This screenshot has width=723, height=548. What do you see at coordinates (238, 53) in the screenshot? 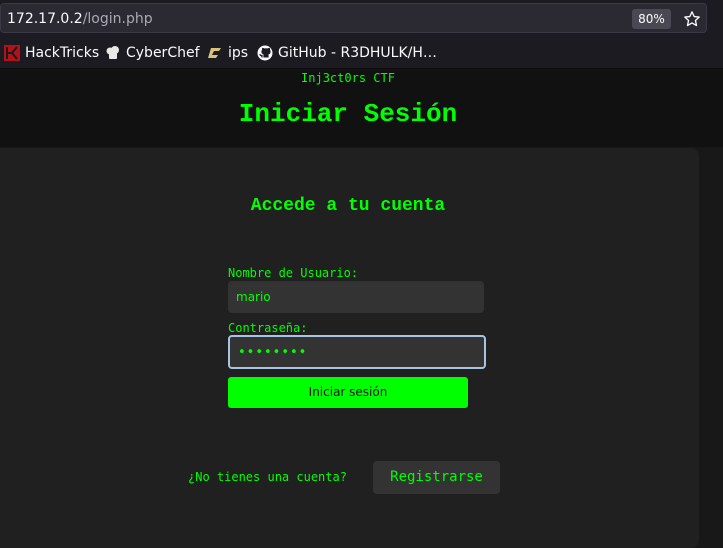
I see `bookmark-label: ips` at bounding box center [238, 53].